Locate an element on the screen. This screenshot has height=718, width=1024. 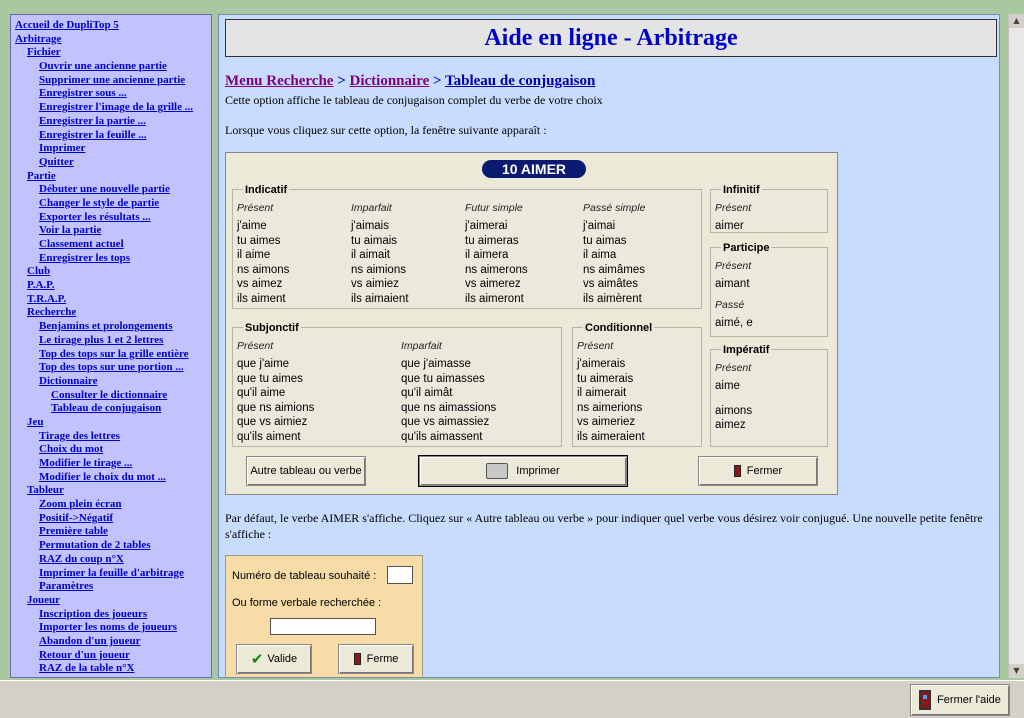
verb-form: que j'aimasse is located at coordinates (436, 364).